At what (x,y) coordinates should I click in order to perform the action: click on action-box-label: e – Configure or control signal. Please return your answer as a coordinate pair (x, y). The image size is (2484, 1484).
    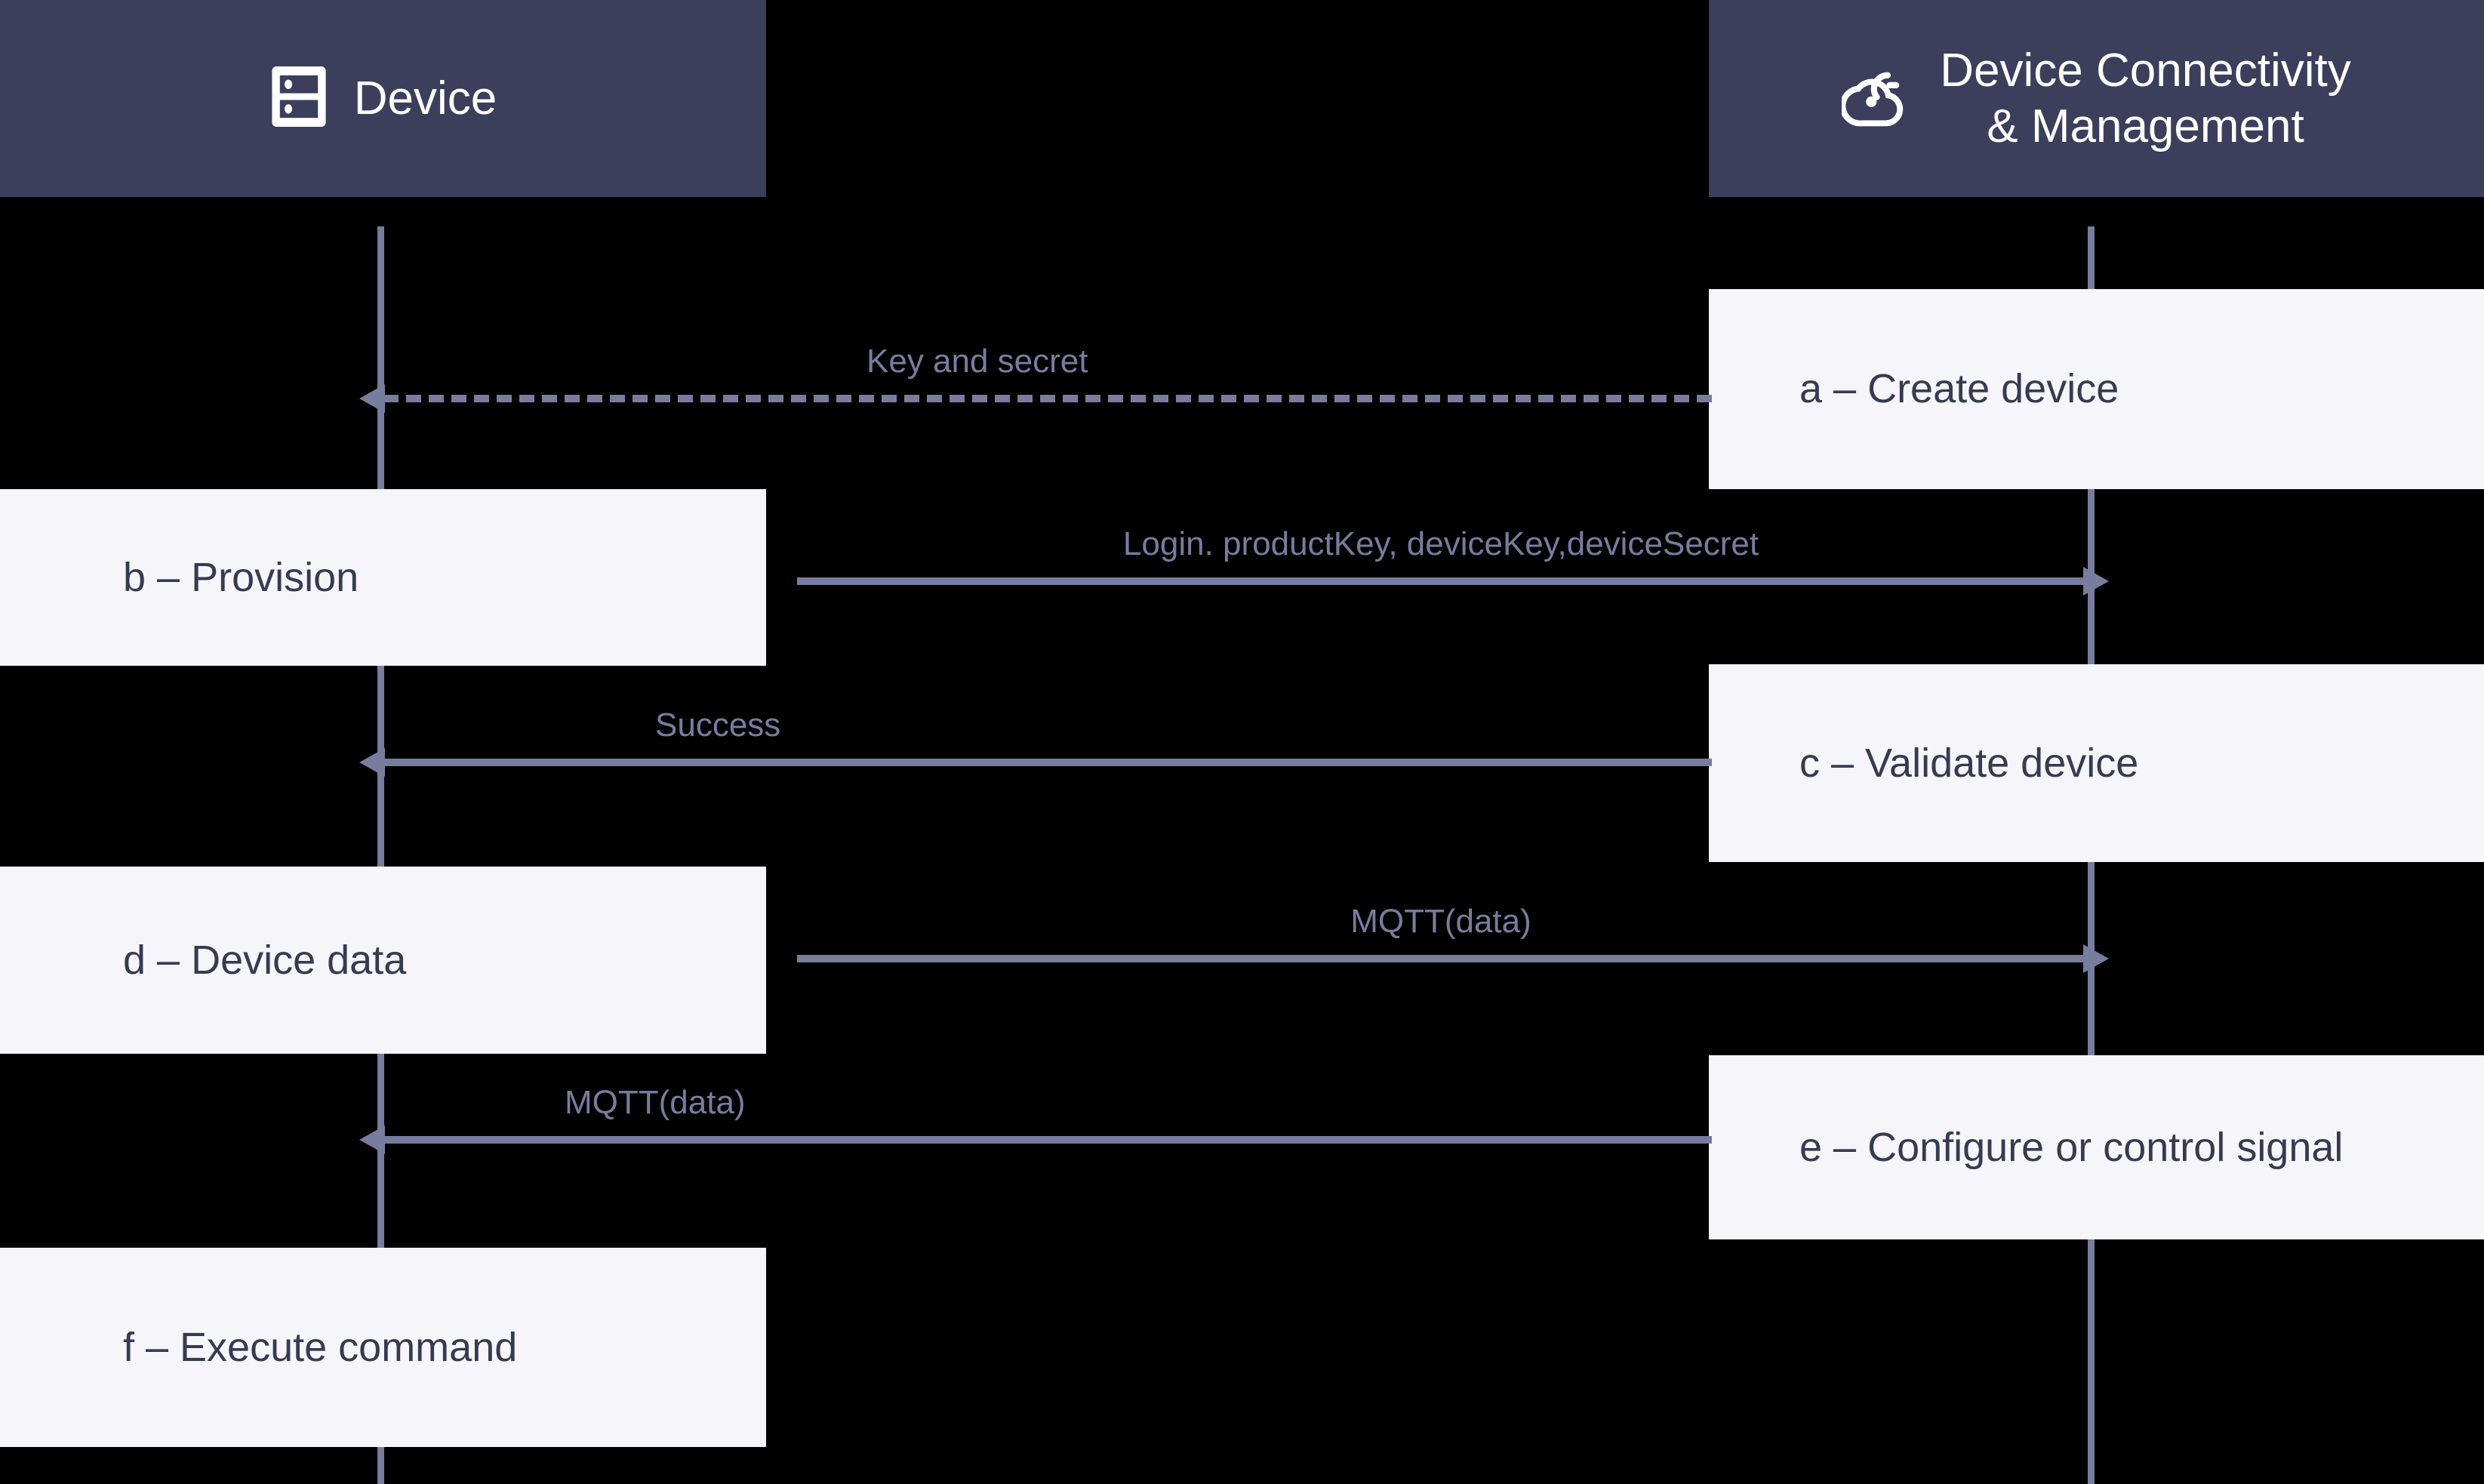
    Looking at the image, I should click on (2071, 1147).